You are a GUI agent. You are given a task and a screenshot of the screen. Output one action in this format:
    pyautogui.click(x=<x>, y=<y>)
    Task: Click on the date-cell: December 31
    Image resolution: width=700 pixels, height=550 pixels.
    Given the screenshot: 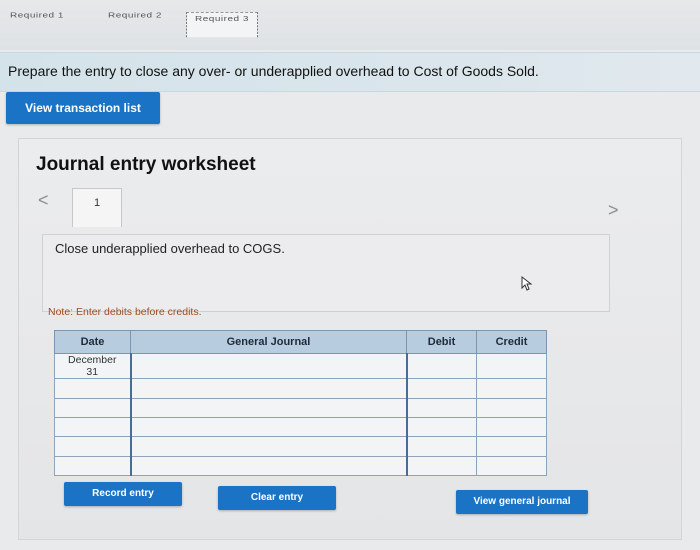 What is the action you would take?
    pyautogui.click(x=92, y=366)
    